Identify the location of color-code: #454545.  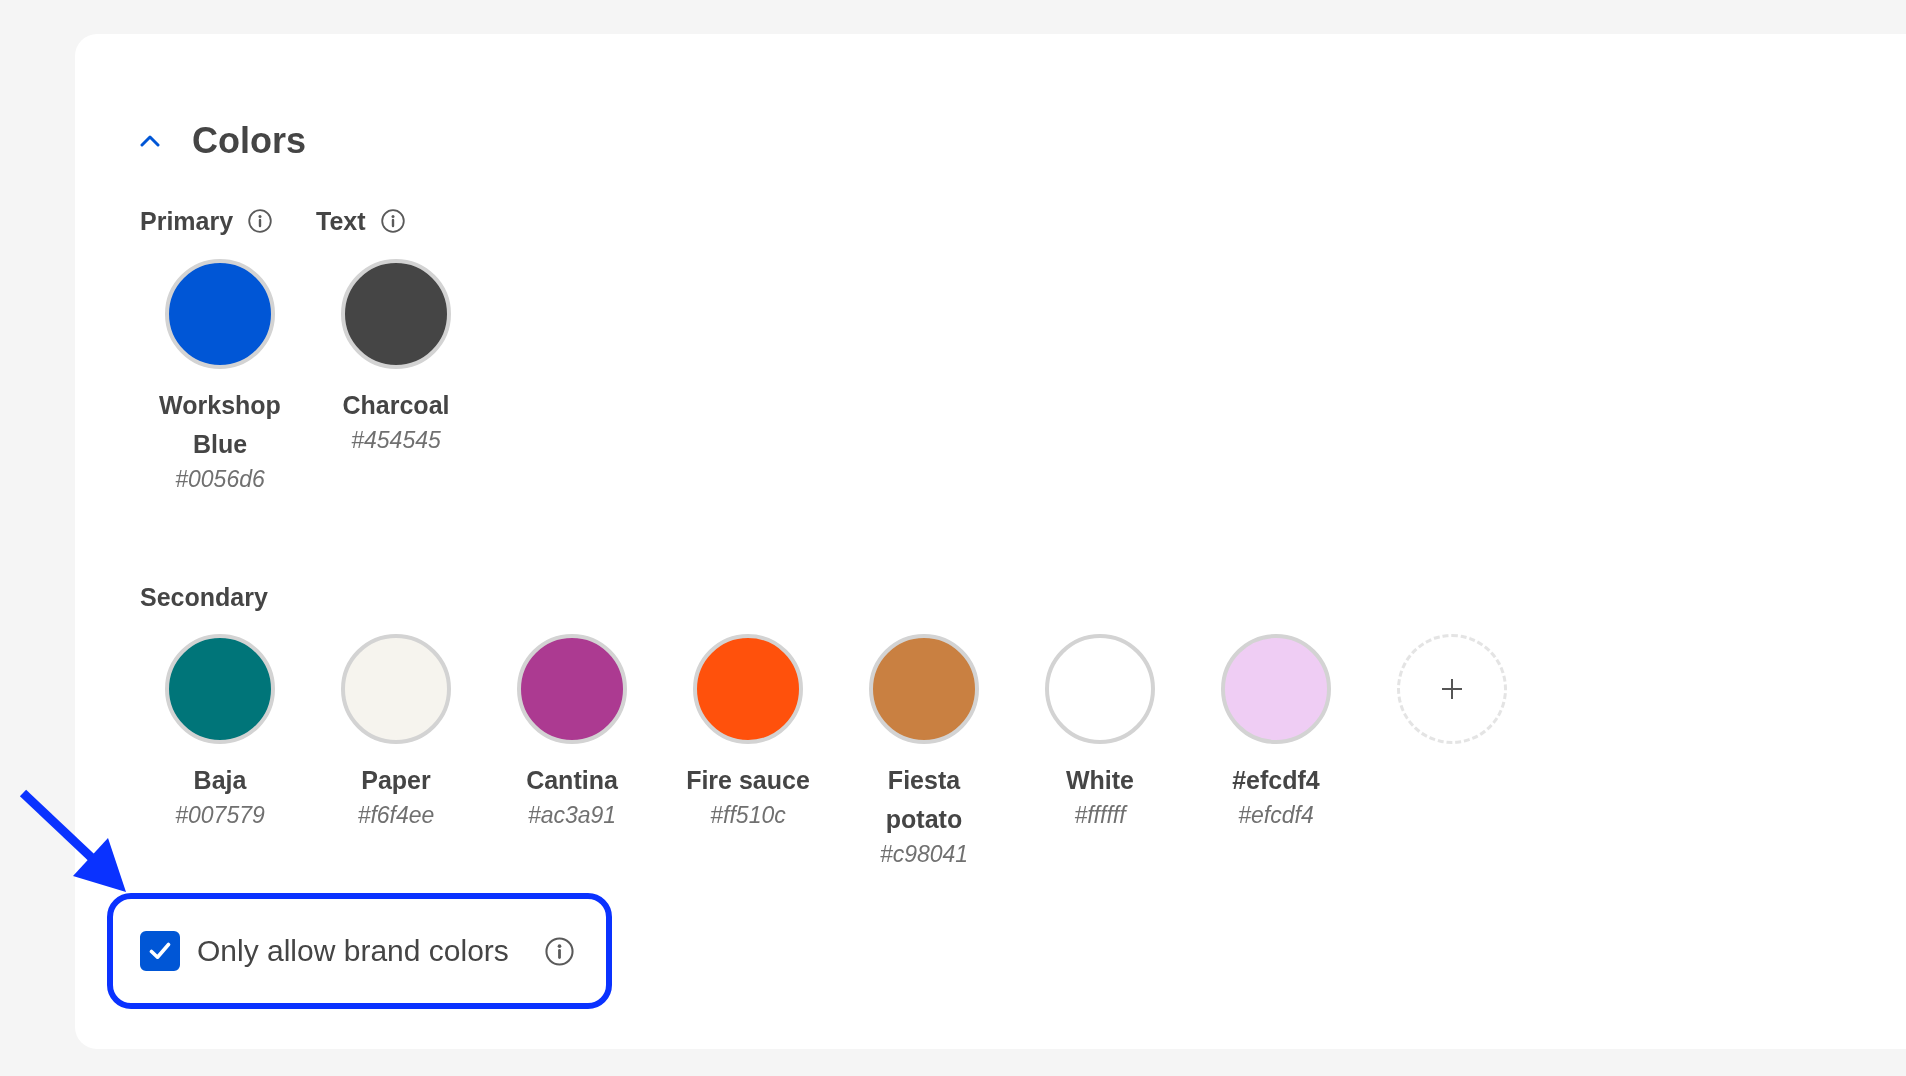
(396, 440).